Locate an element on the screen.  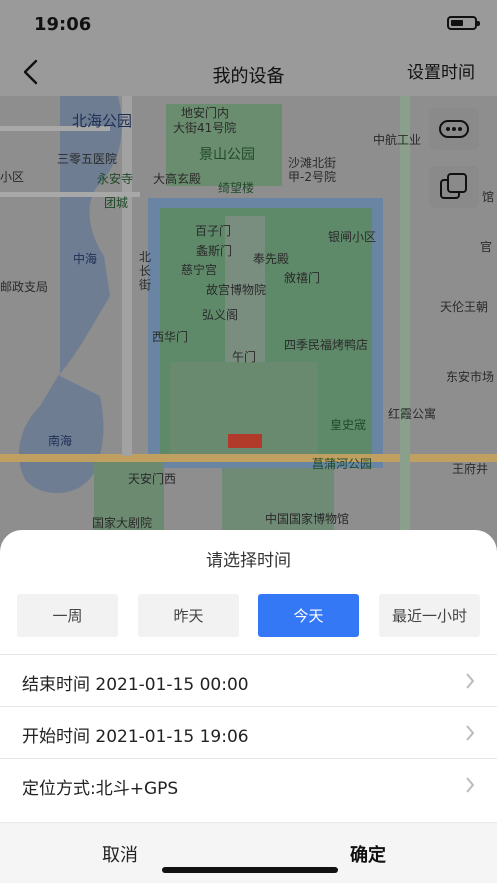
home-indicator is located at coordinates (250, 870).